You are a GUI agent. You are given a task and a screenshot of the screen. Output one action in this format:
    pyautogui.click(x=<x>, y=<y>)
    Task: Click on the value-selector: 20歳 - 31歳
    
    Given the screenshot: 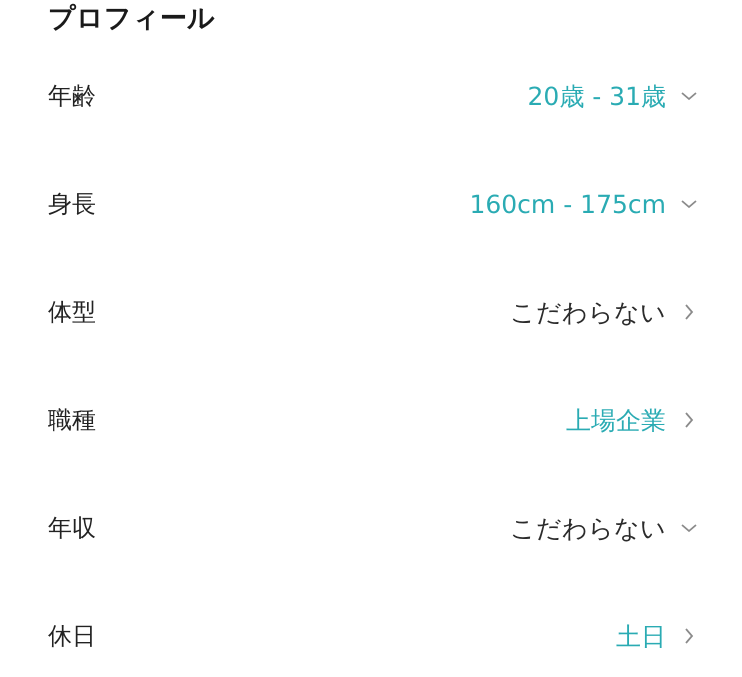 What is the action you would take?
    pyautogui.click(x=612, y=96)
    